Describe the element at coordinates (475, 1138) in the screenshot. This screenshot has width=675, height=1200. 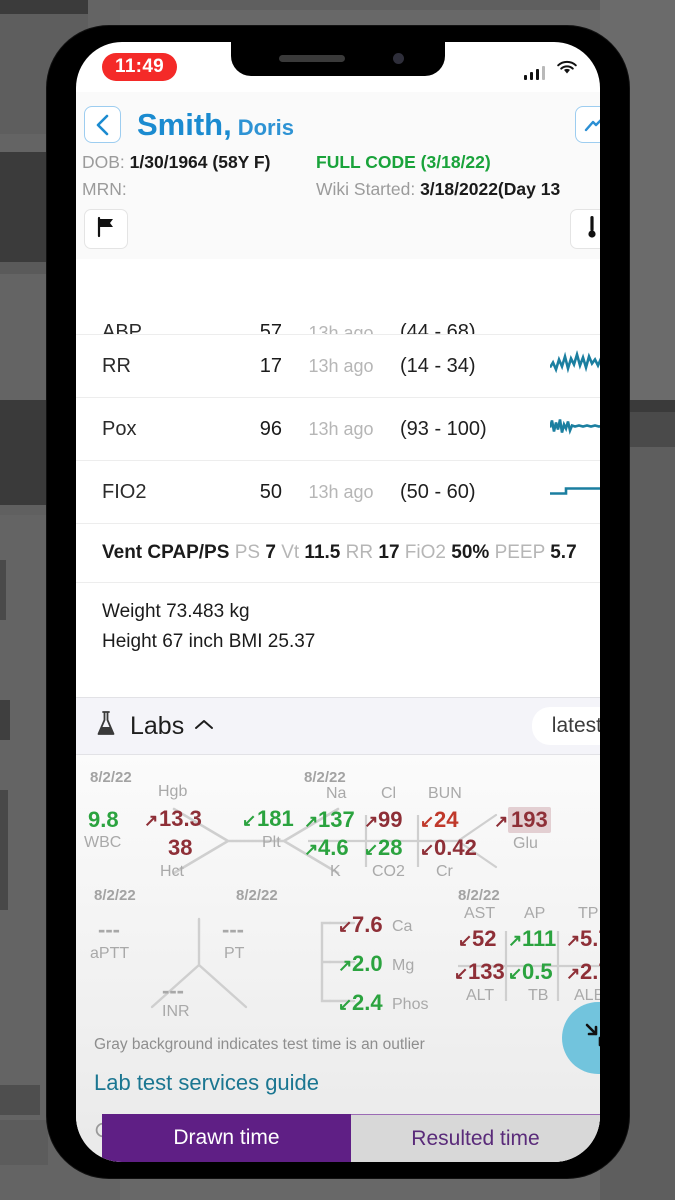
I see `tab-resulted-time: Resulted time` at that location.